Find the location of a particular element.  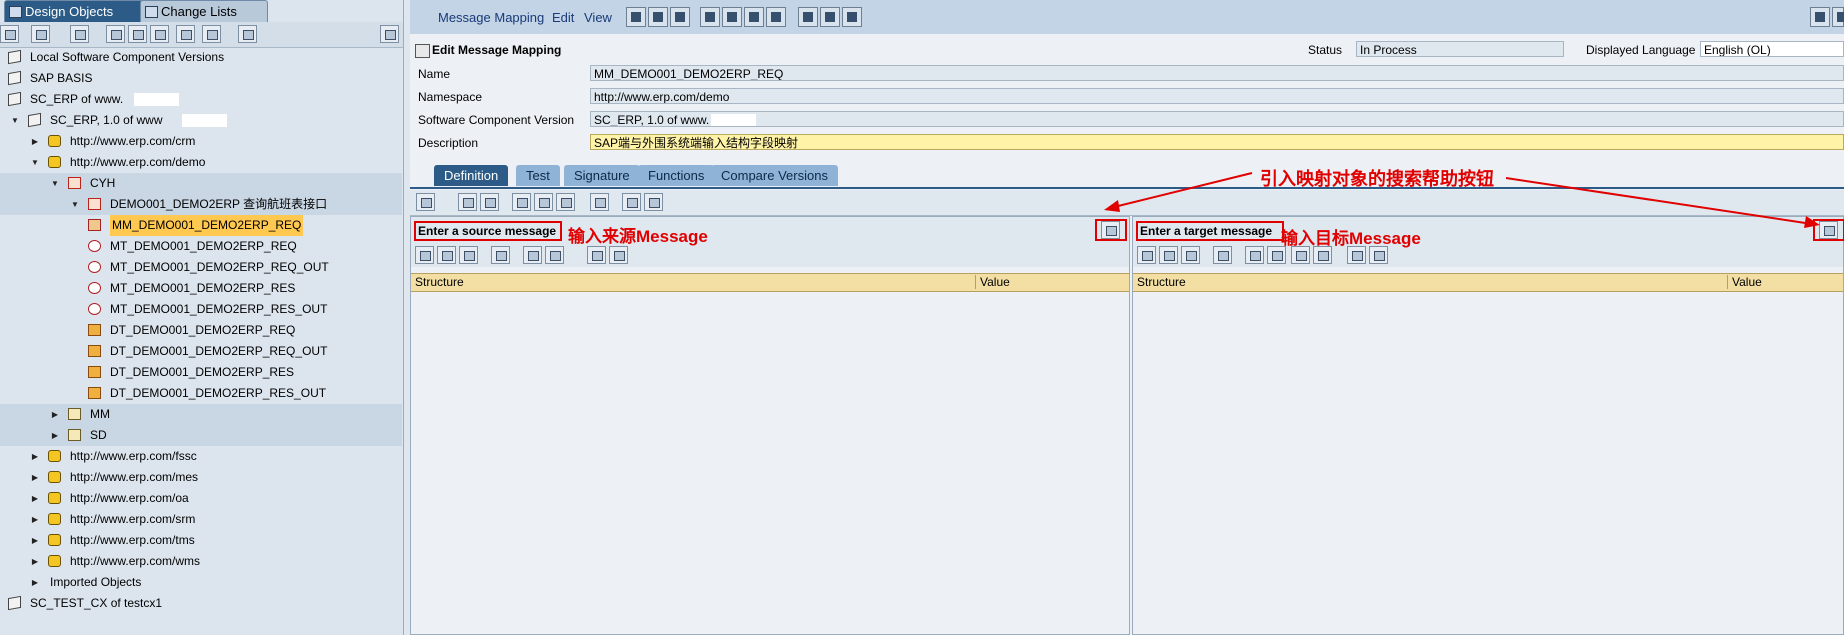

tree-item-label: Imported Objects is located at coordinates (96, 582).